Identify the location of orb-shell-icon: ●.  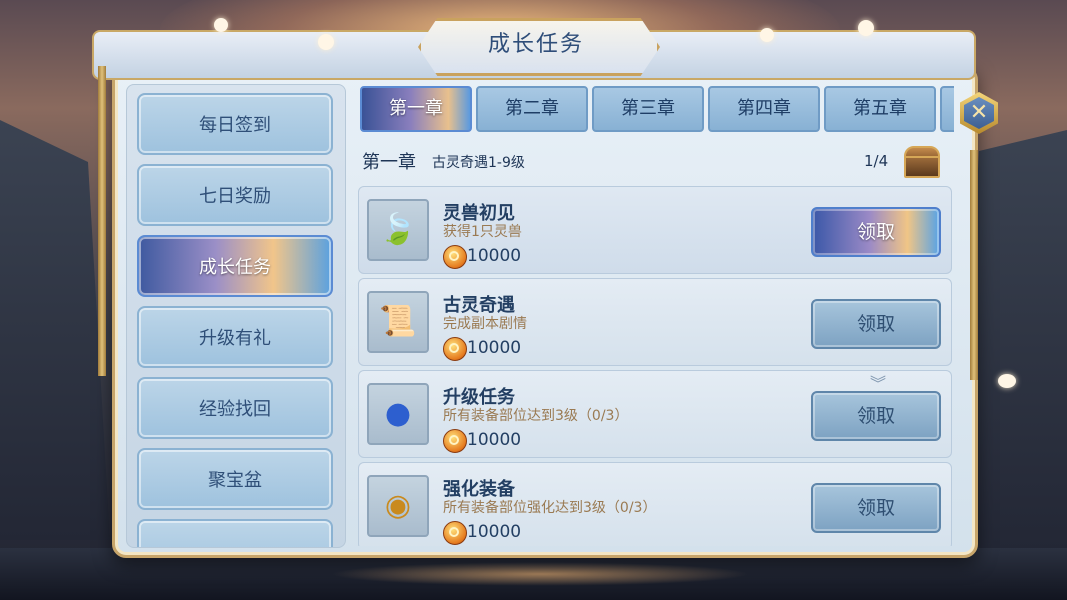
(398, 414).